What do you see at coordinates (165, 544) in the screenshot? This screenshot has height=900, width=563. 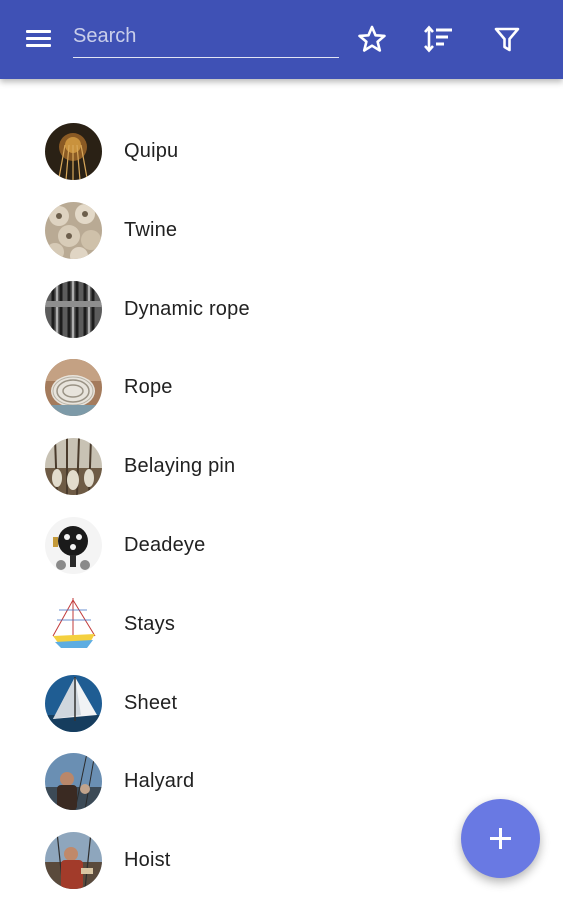 I see `list-item-label: Deadeye` at bounding box center [165, 544].